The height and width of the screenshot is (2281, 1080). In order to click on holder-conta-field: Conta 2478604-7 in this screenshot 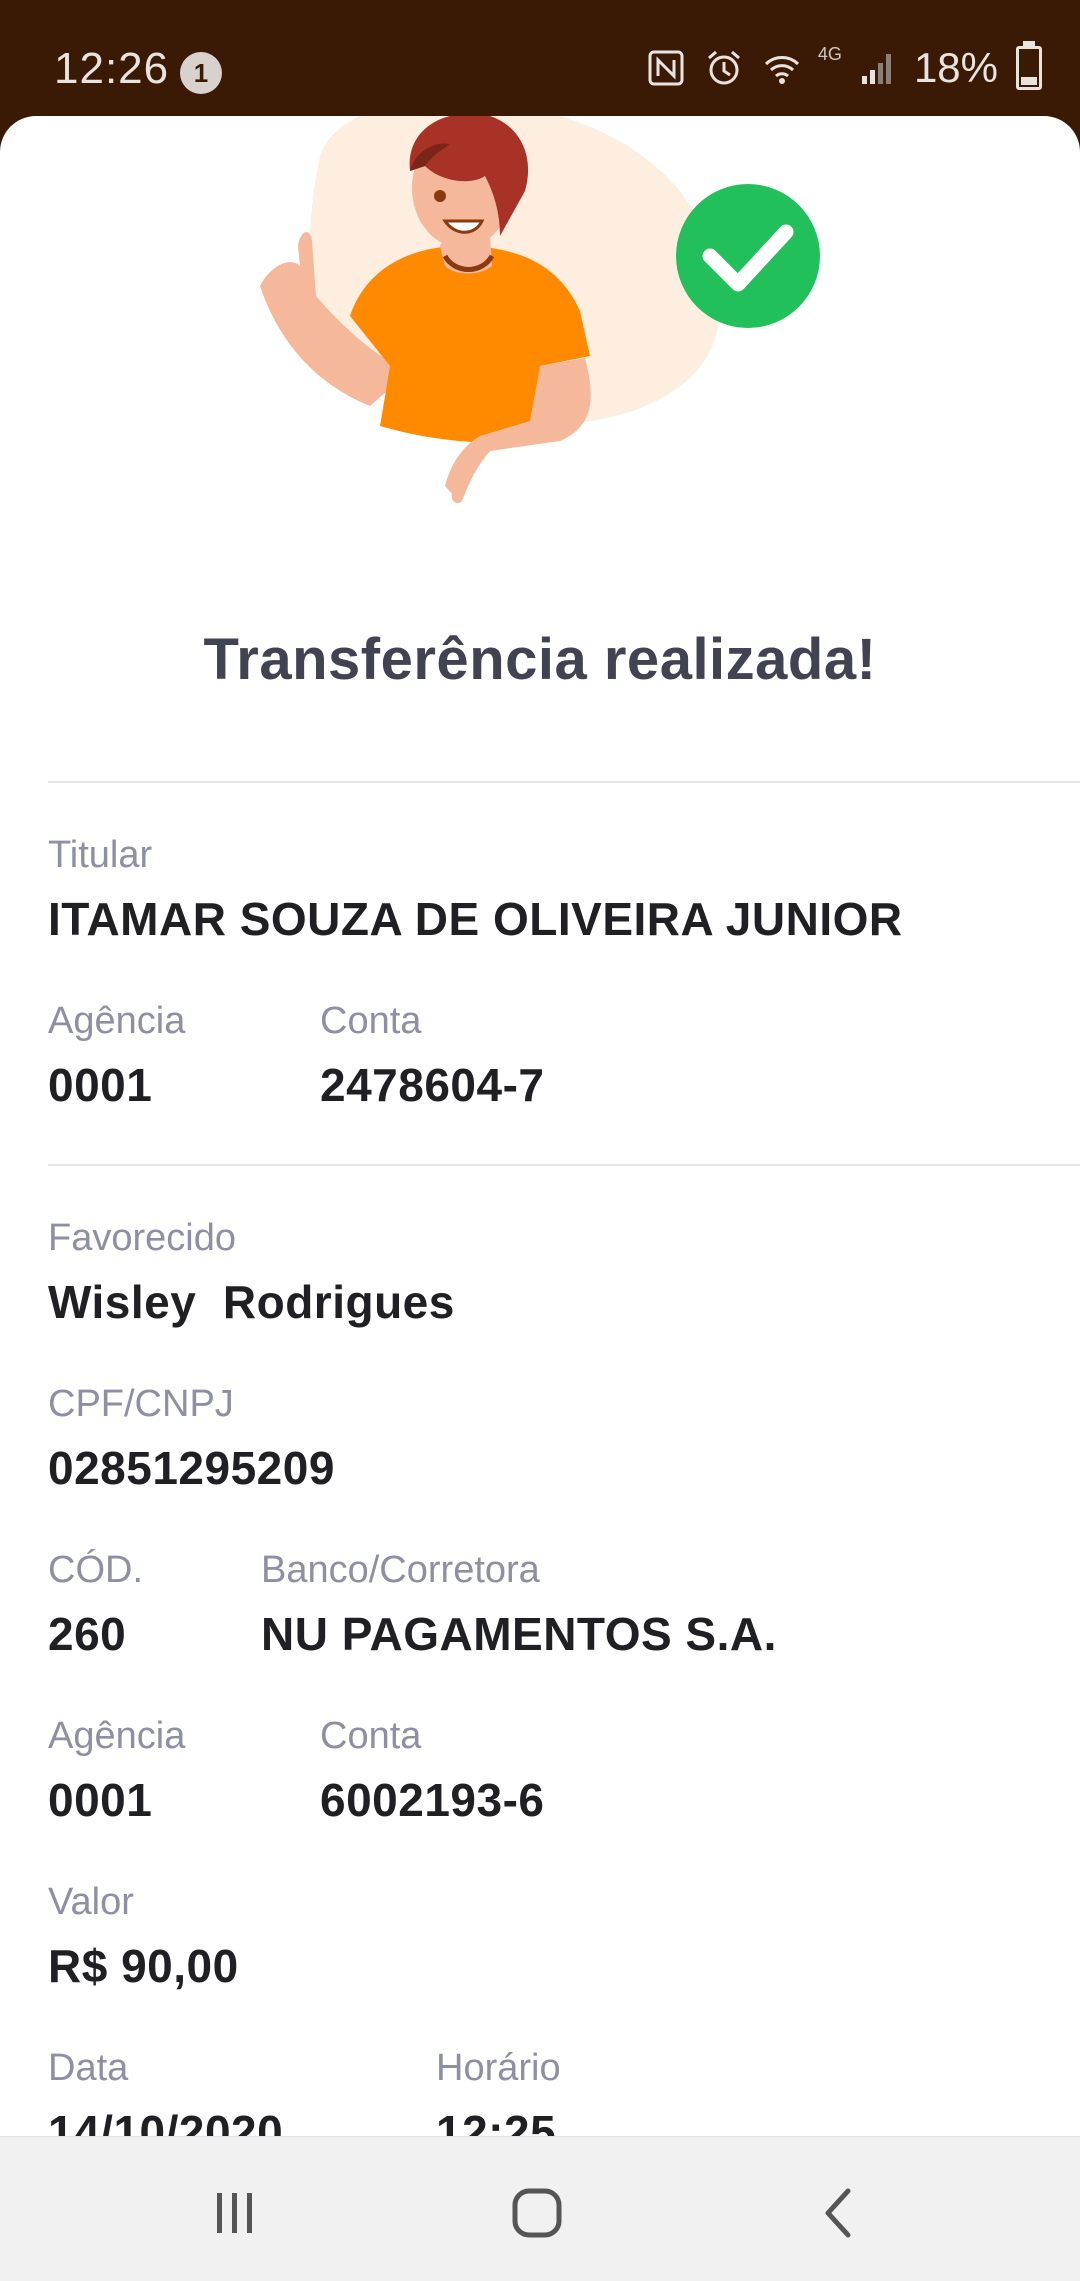, I will do `click(432, 1055)`.